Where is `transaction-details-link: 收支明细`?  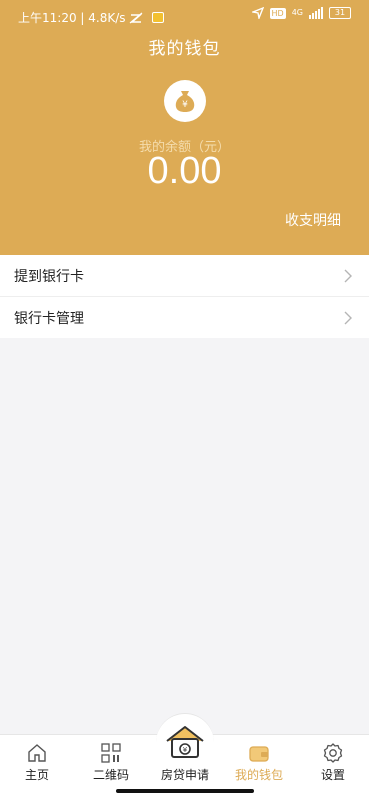
transaction-details-link: 收支明细 is located at coordinates (313, 220).